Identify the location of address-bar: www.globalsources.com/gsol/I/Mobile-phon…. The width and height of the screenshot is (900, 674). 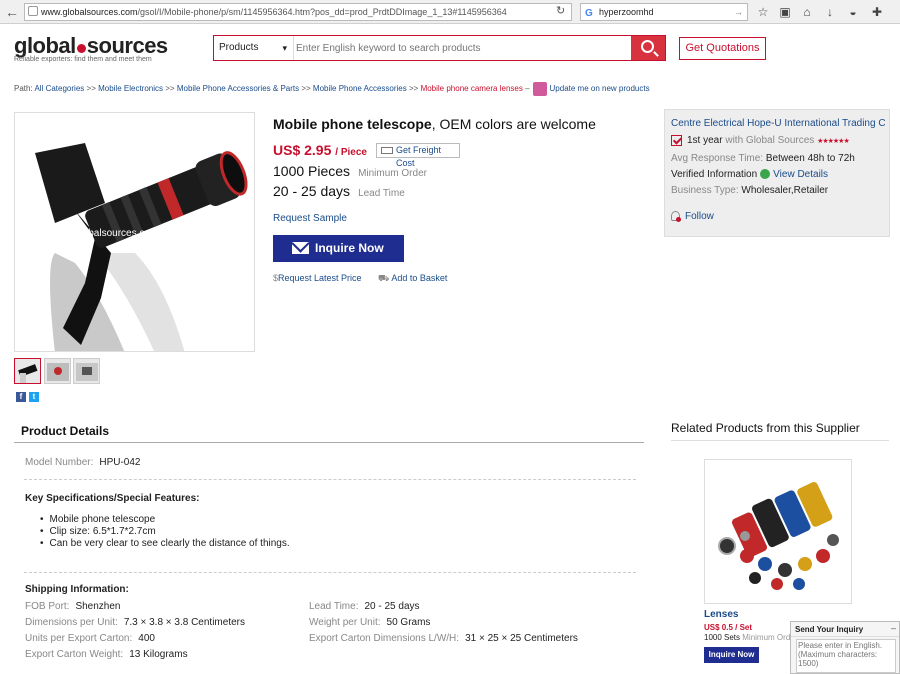
(298, 12).